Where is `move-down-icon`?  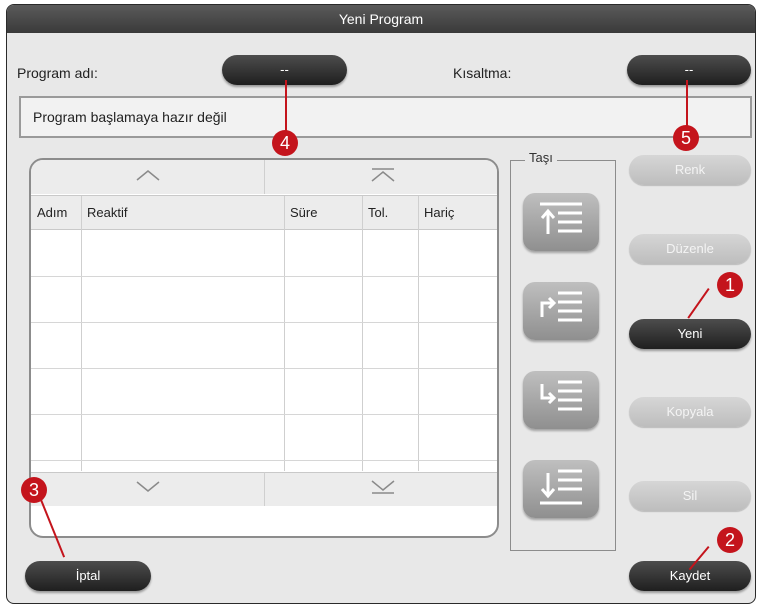 move-down-icon is located at coordinates (561, 400).